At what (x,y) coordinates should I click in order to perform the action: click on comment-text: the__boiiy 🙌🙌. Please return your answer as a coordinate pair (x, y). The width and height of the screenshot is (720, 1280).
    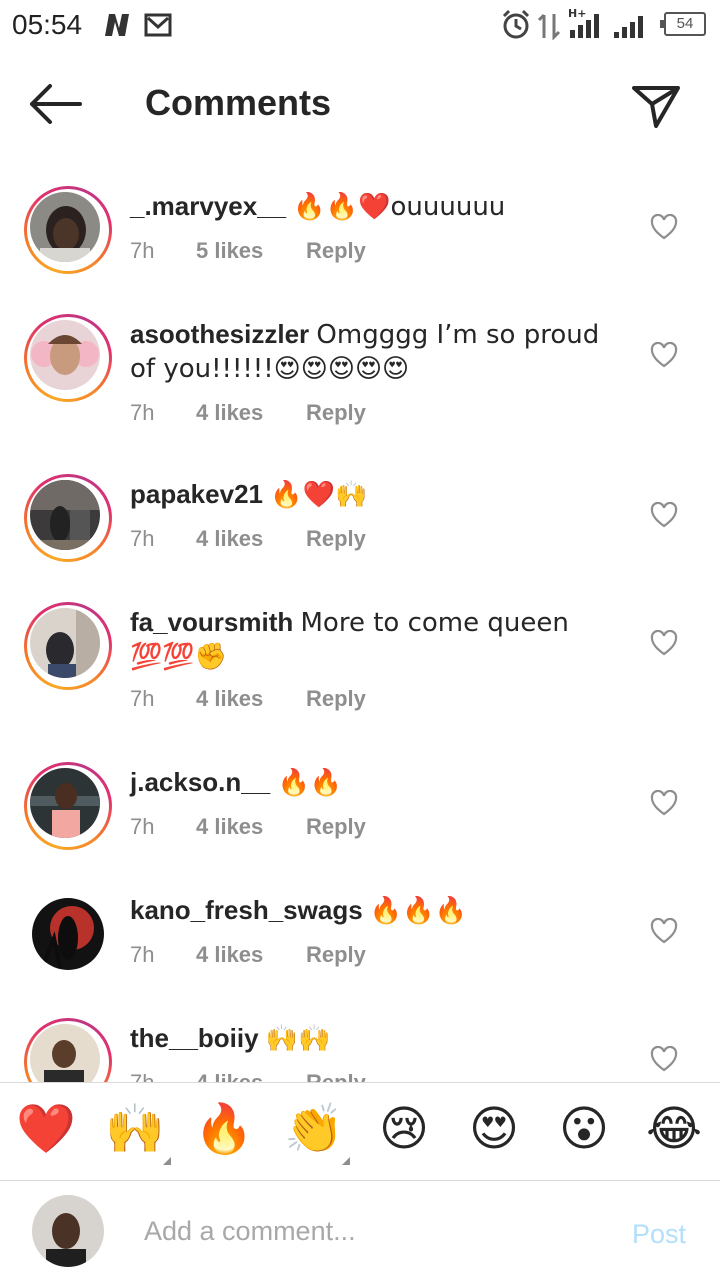
    Looking at the image, I should click on (380, 1039).